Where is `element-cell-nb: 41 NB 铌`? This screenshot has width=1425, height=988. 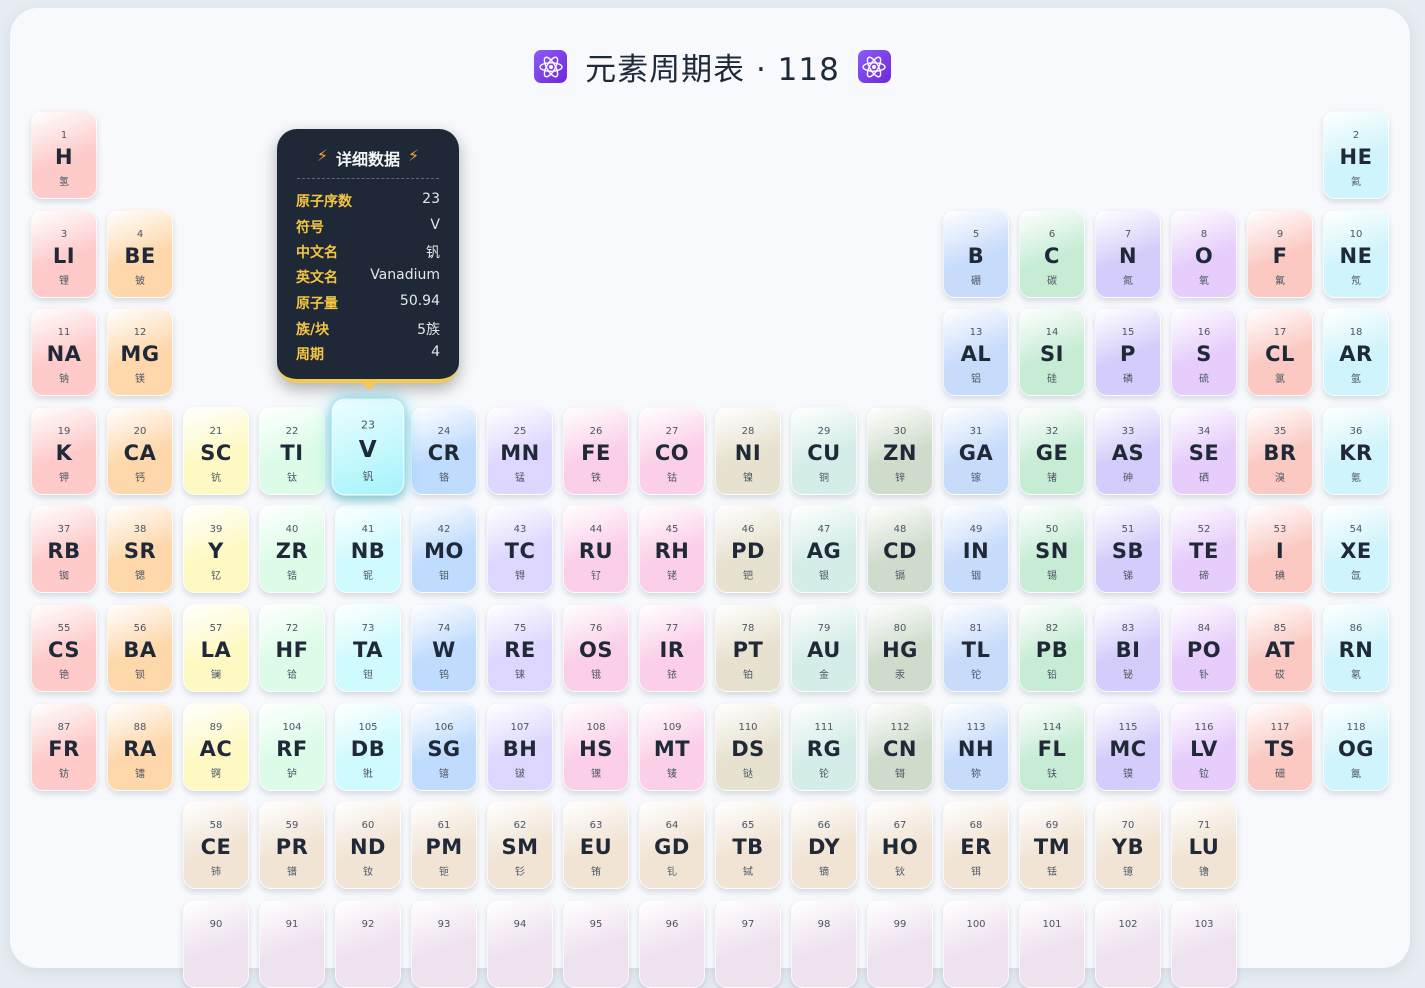
element-cell-nb: 41 NB 铌 is located at coordinates (368, 549).